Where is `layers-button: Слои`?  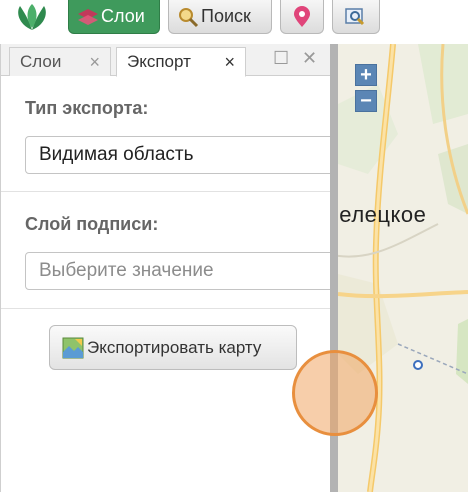
layers-button: Слои is located at coordinates (114, 17).